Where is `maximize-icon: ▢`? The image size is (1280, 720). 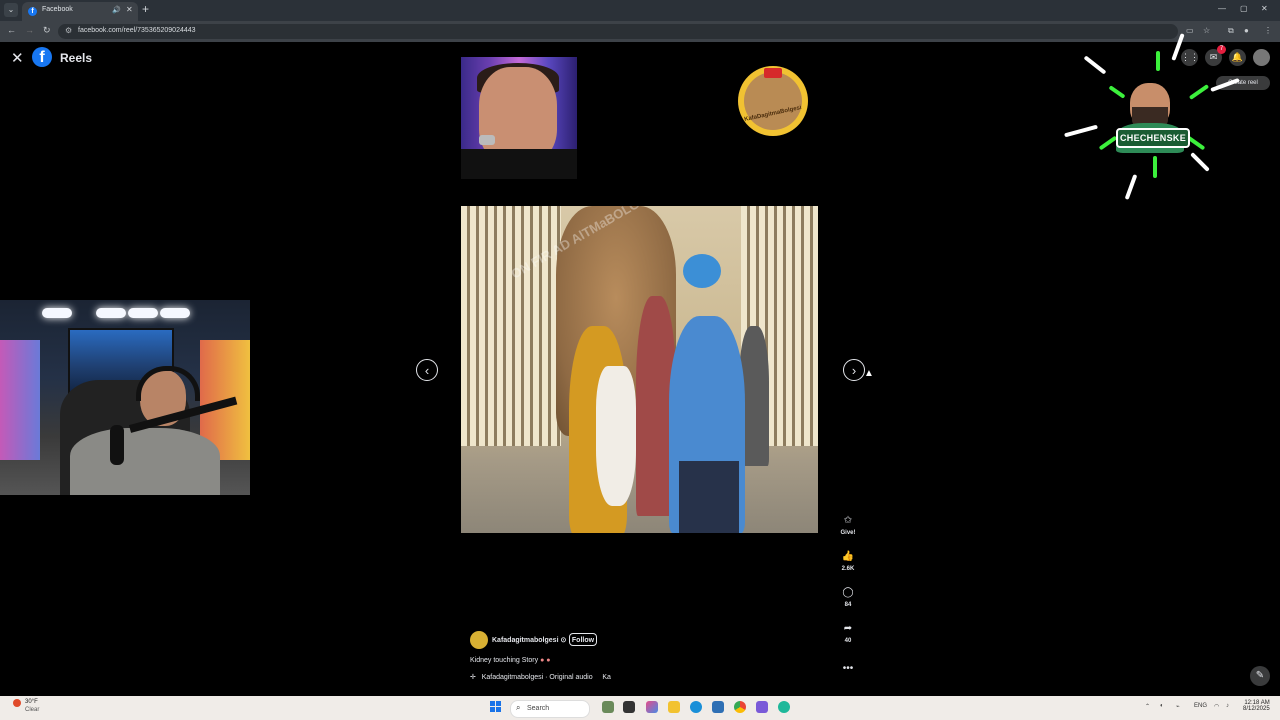
maximize-icon: ▢ is located at coordinates (1244, 8).